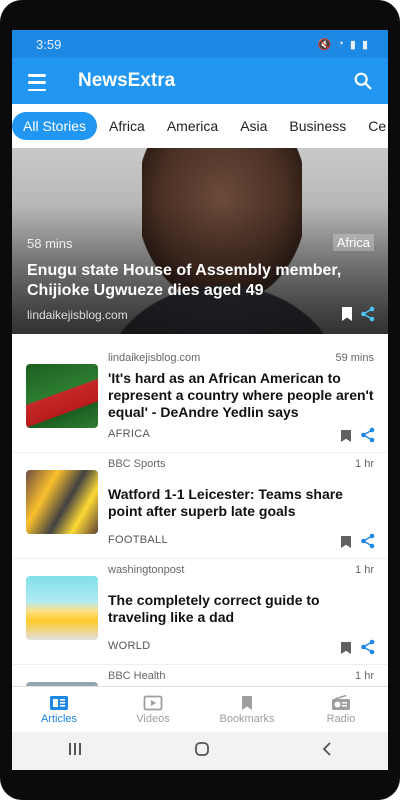 The width and height of the screenshot is (400, 800). Describe the element at coordinates (127, 80) in the screenshot. I see `app-title: NewsExtra` at that location.